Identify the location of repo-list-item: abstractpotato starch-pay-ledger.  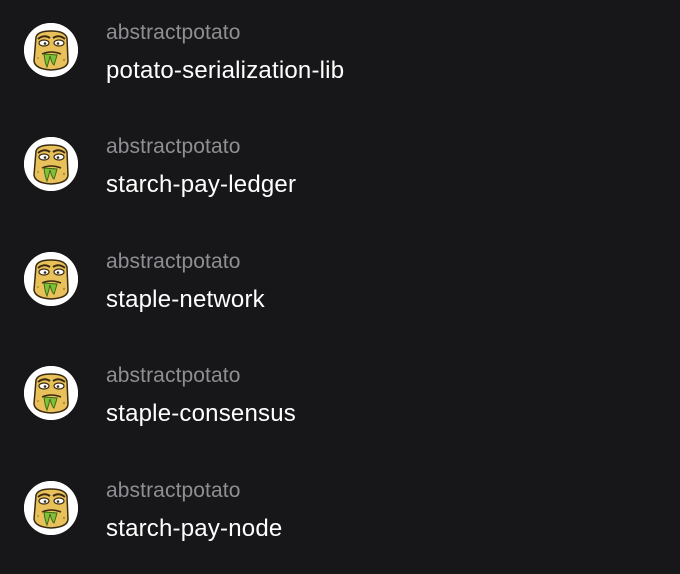
(344, 181).